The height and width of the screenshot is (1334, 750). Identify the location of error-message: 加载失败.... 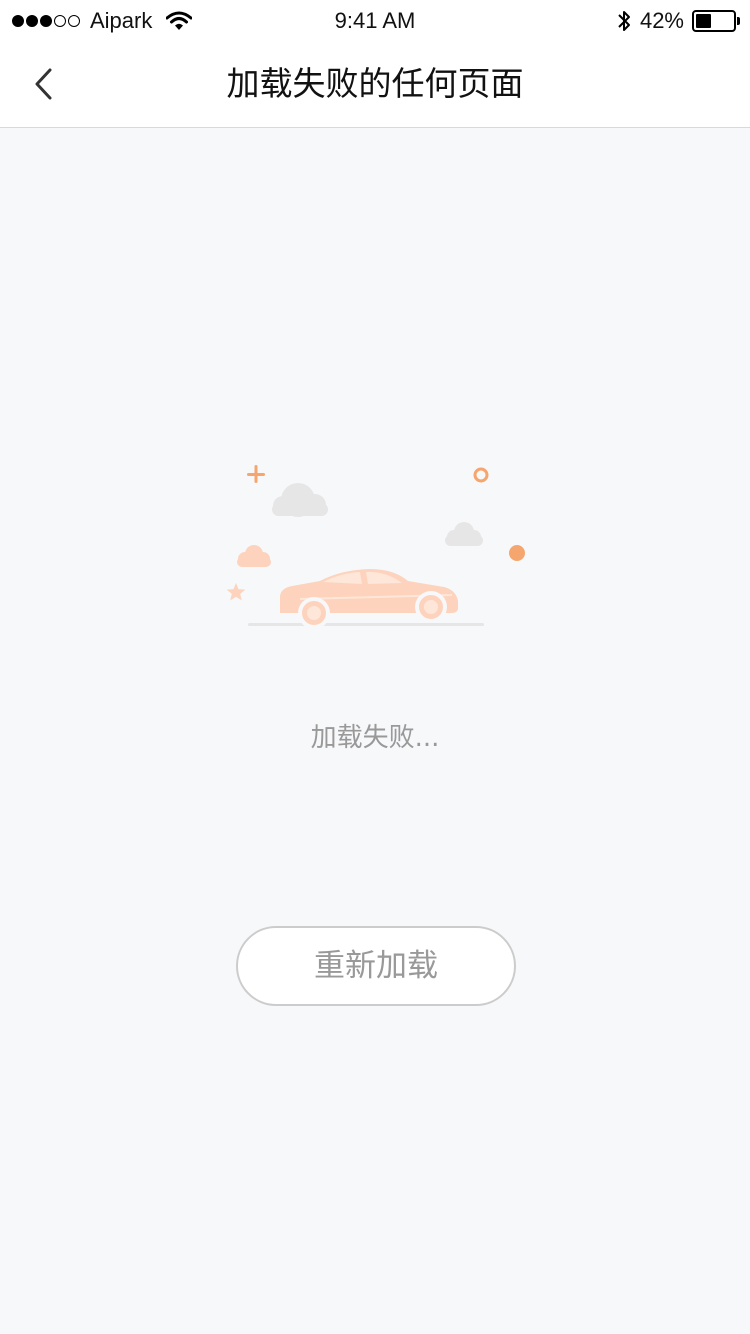
(375, 738).